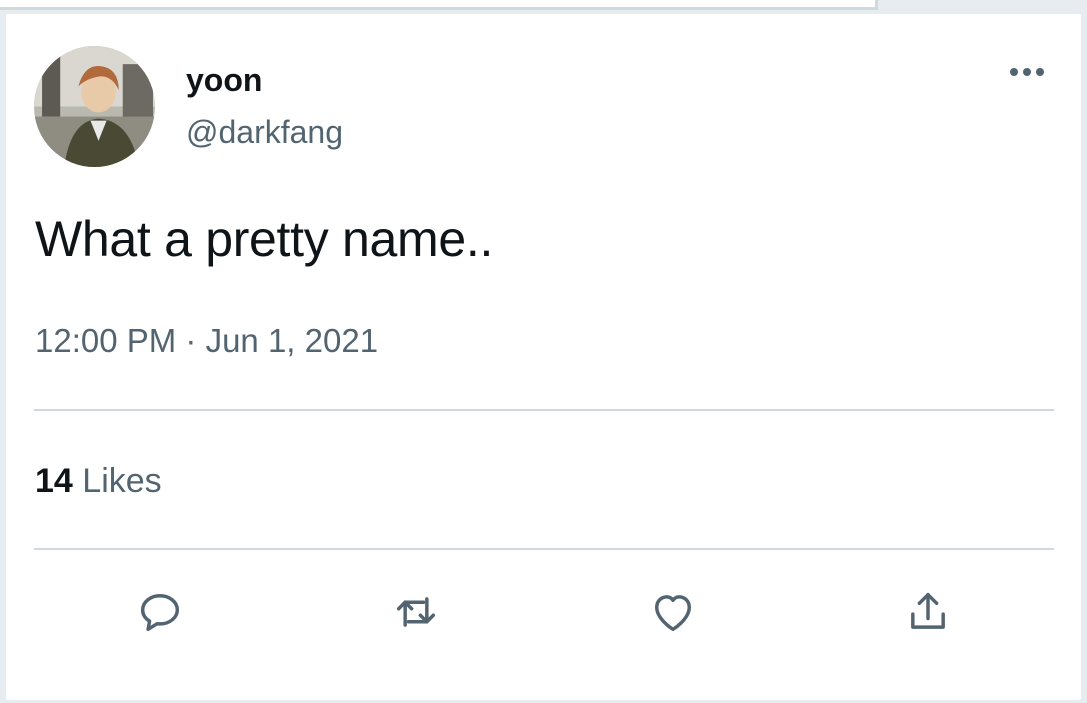 This screenshot has height=703, width=1087. I want to click on share-button, so click(928, 612).